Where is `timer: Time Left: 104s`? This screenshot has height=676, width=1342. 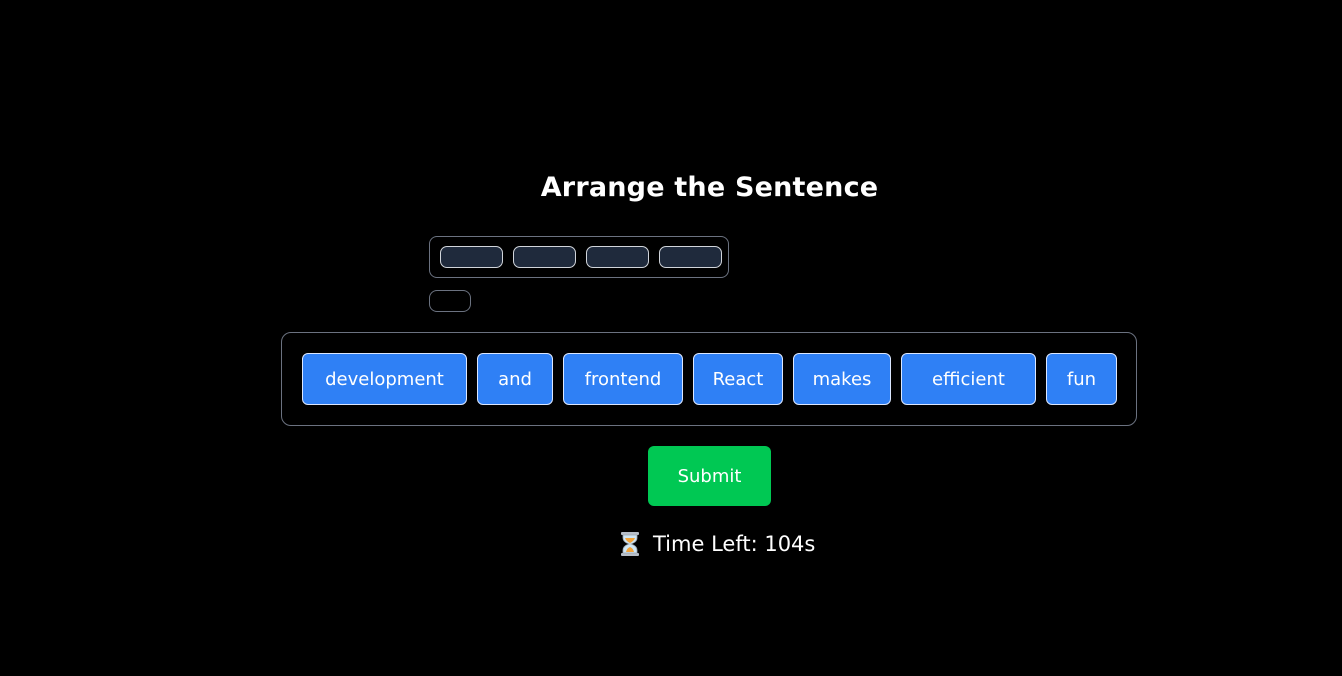 timer: Time Left: 104s is located at coordinates (717, 544).